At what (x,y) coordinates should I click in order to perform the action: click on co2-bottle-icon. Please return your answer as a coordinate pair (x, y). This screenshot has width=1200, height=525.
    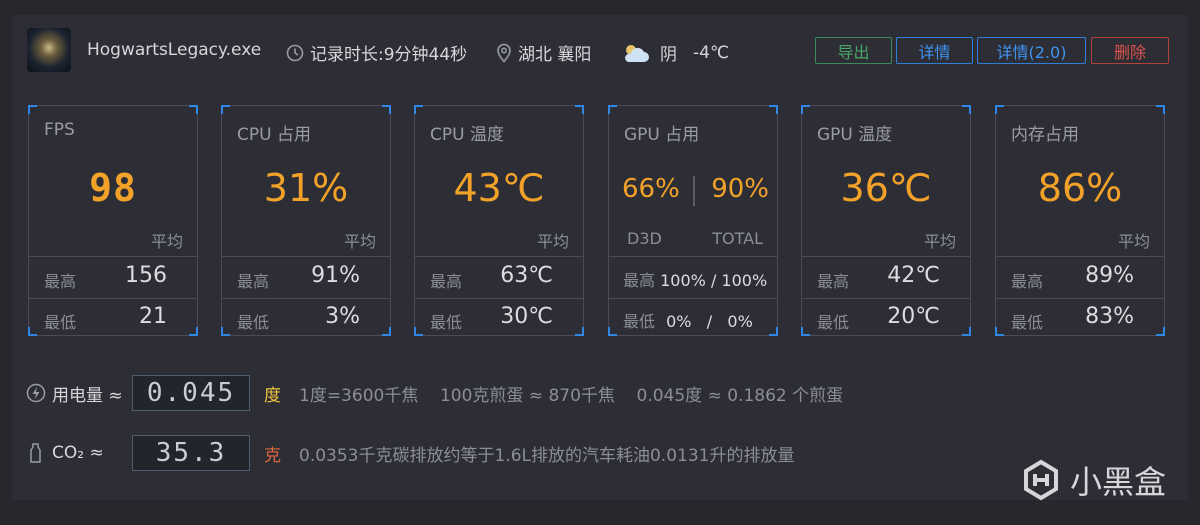
    Looking at the image, I should click on (35, 453).